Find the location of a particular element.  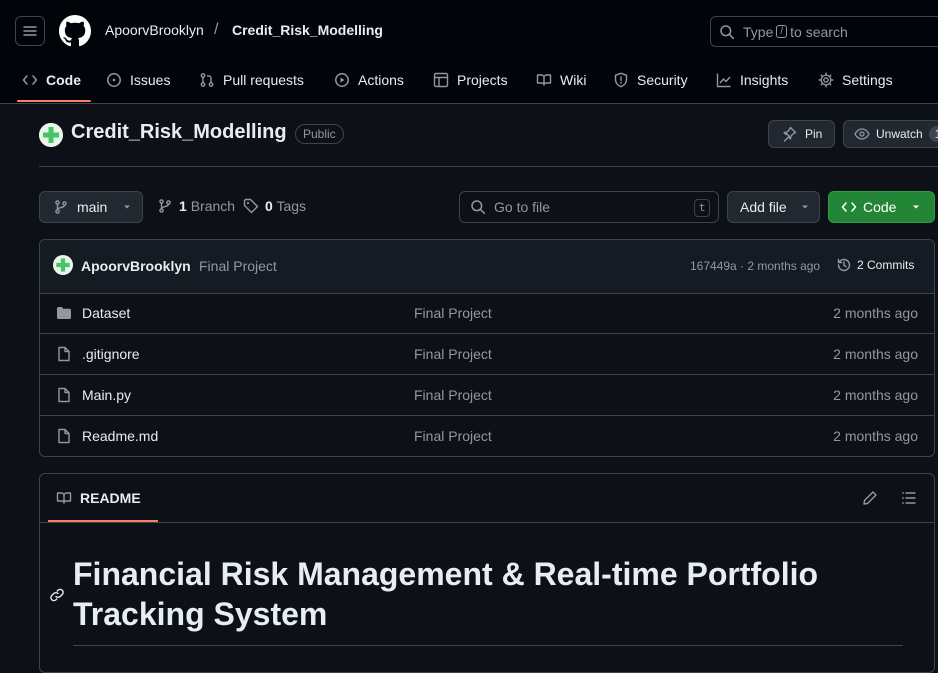

pull-request-icon is located at coordinates (207, 80).